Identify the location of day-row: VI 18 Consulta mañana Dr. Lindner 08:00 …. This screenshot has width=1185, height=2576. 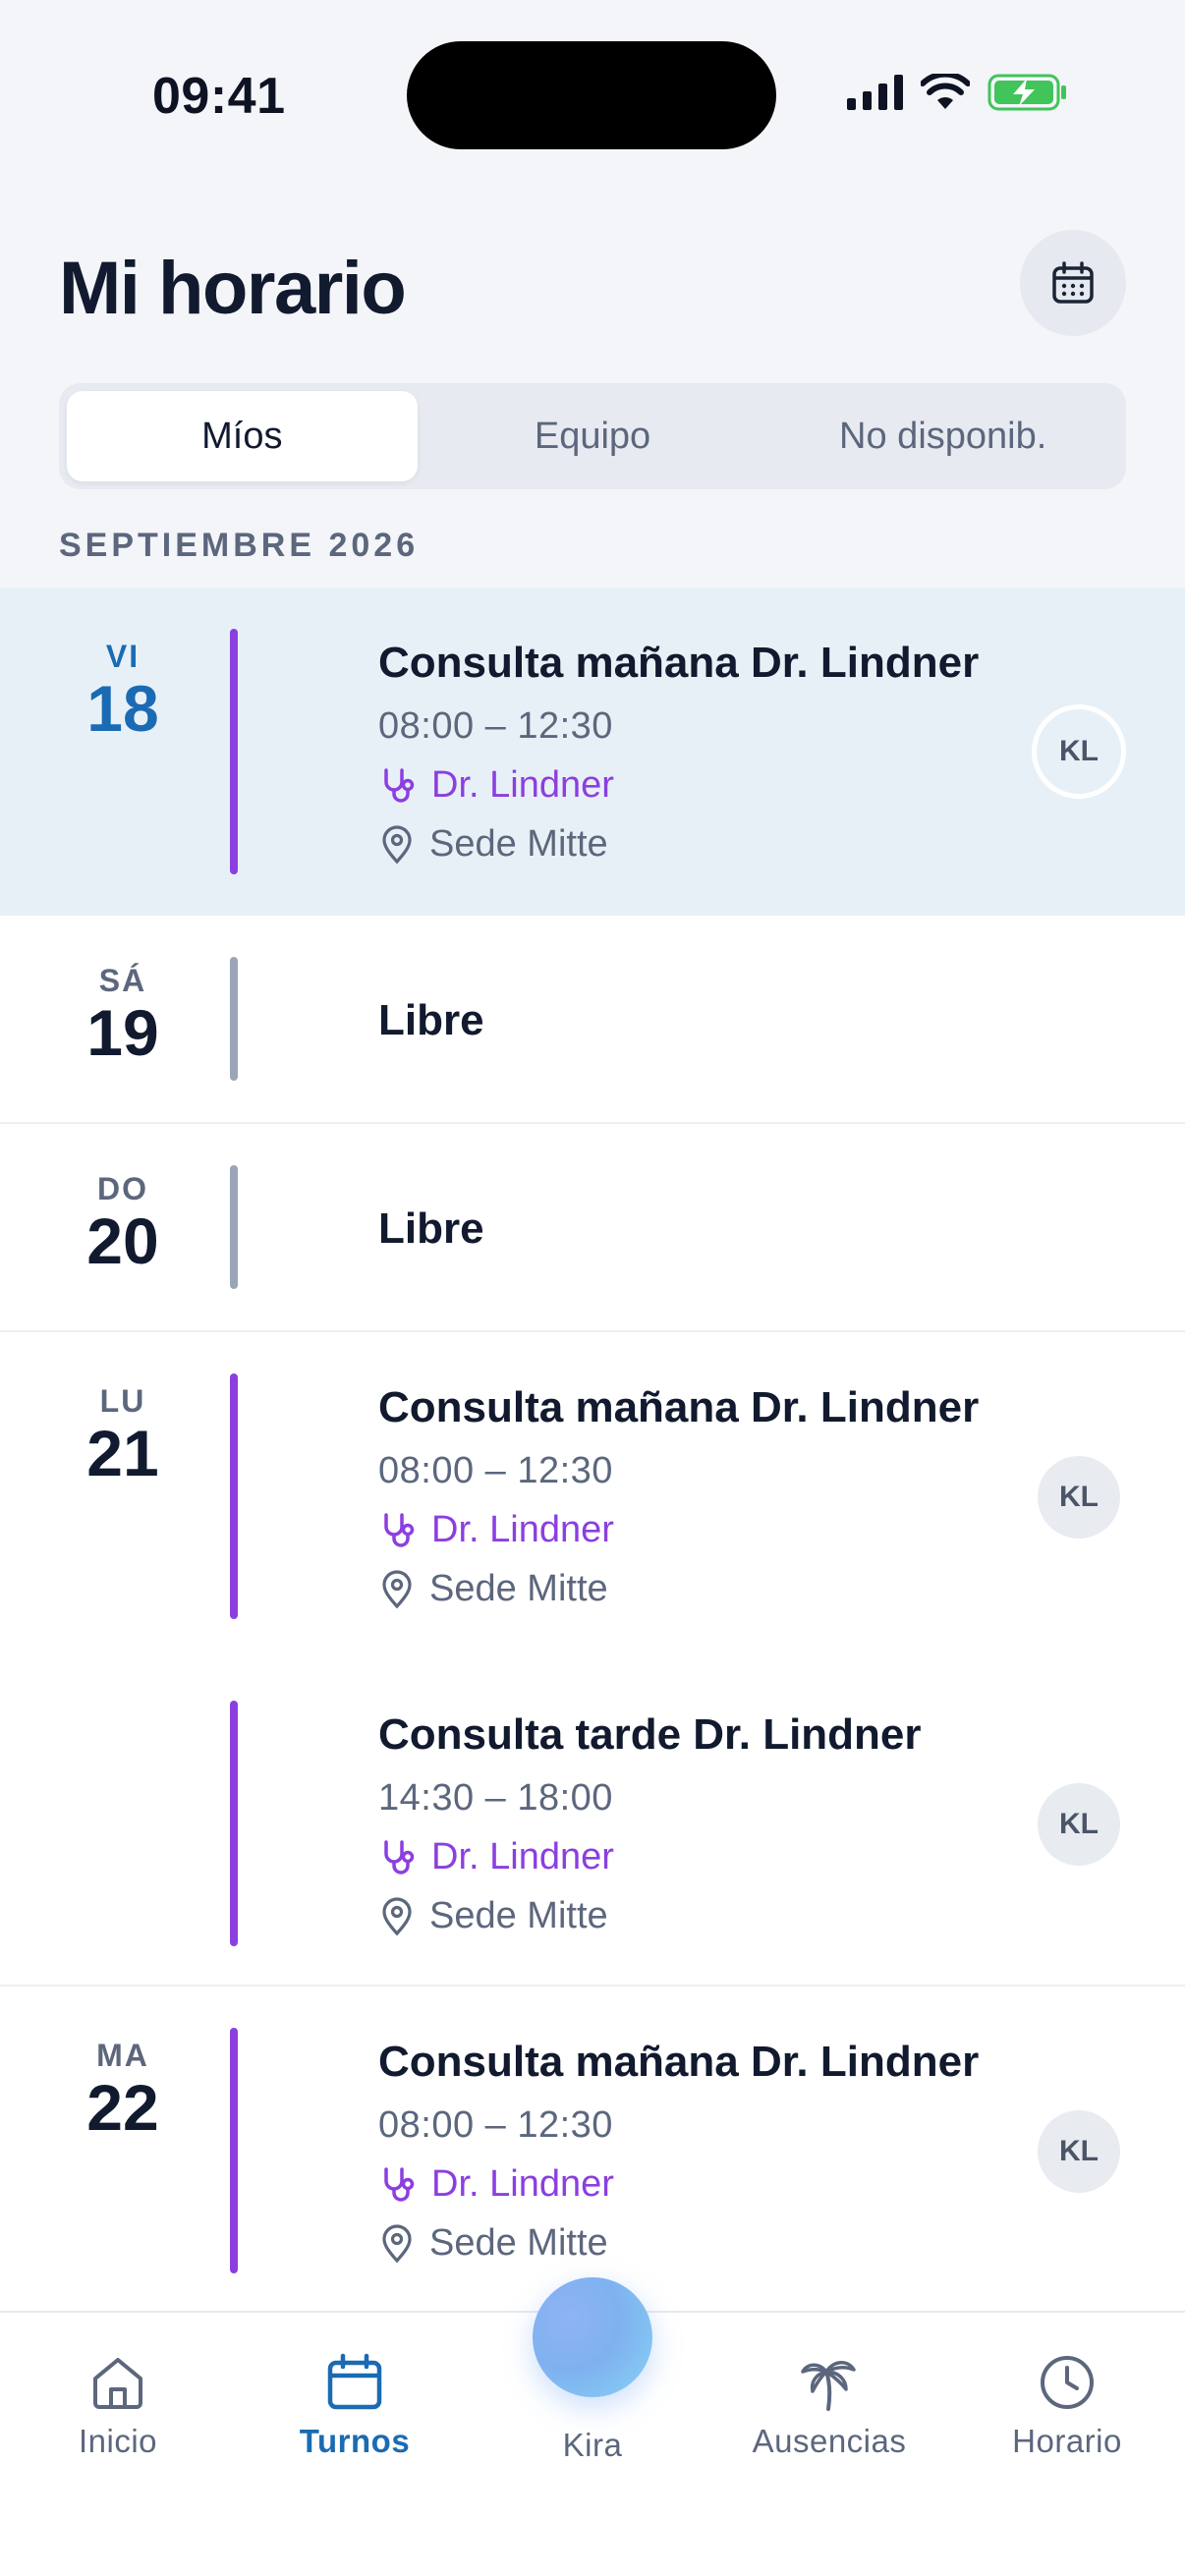
(592, 752).